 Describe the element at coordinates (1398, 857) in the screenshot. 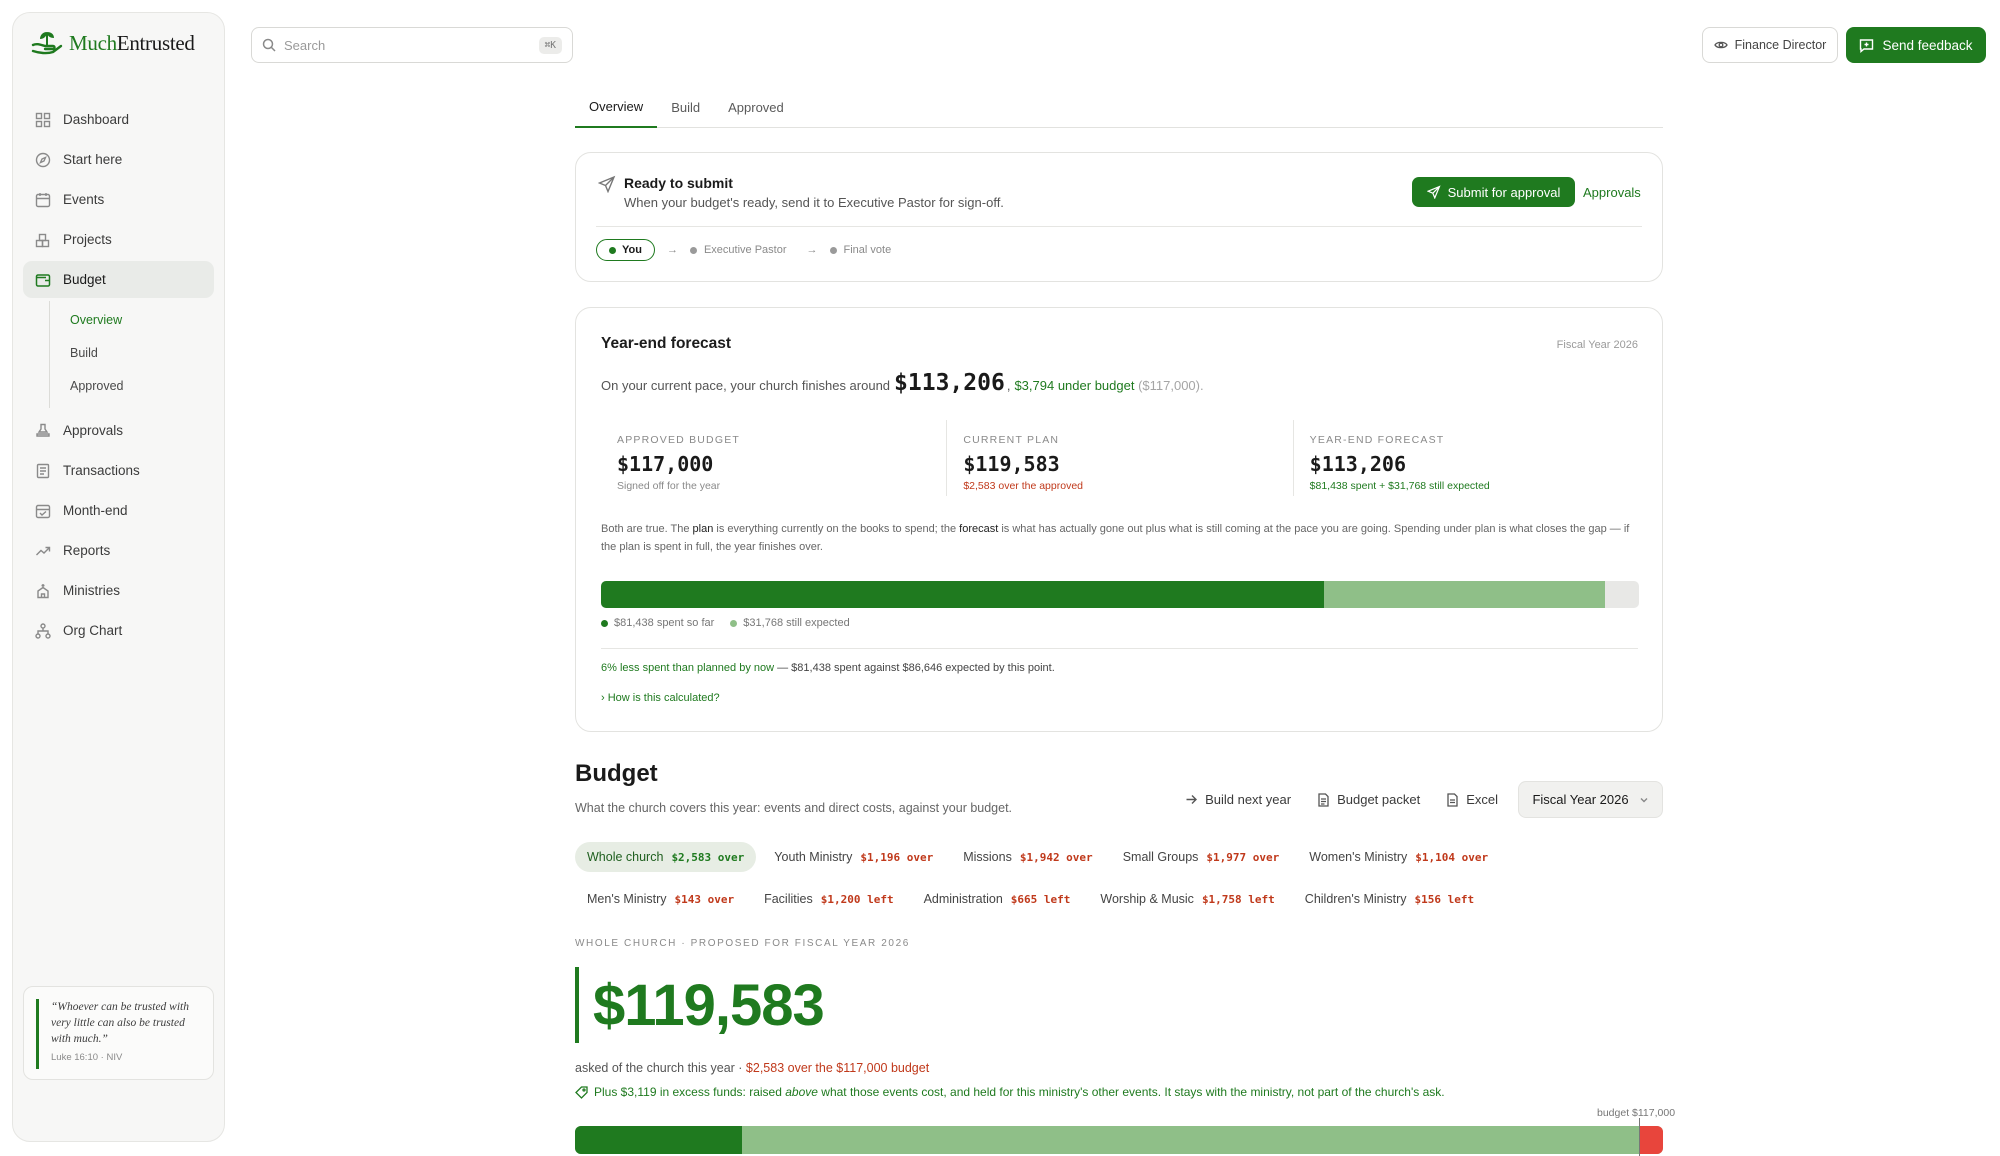

I see `chip-women-s-ministry: Women's Ministry $1,104 over` at that location.